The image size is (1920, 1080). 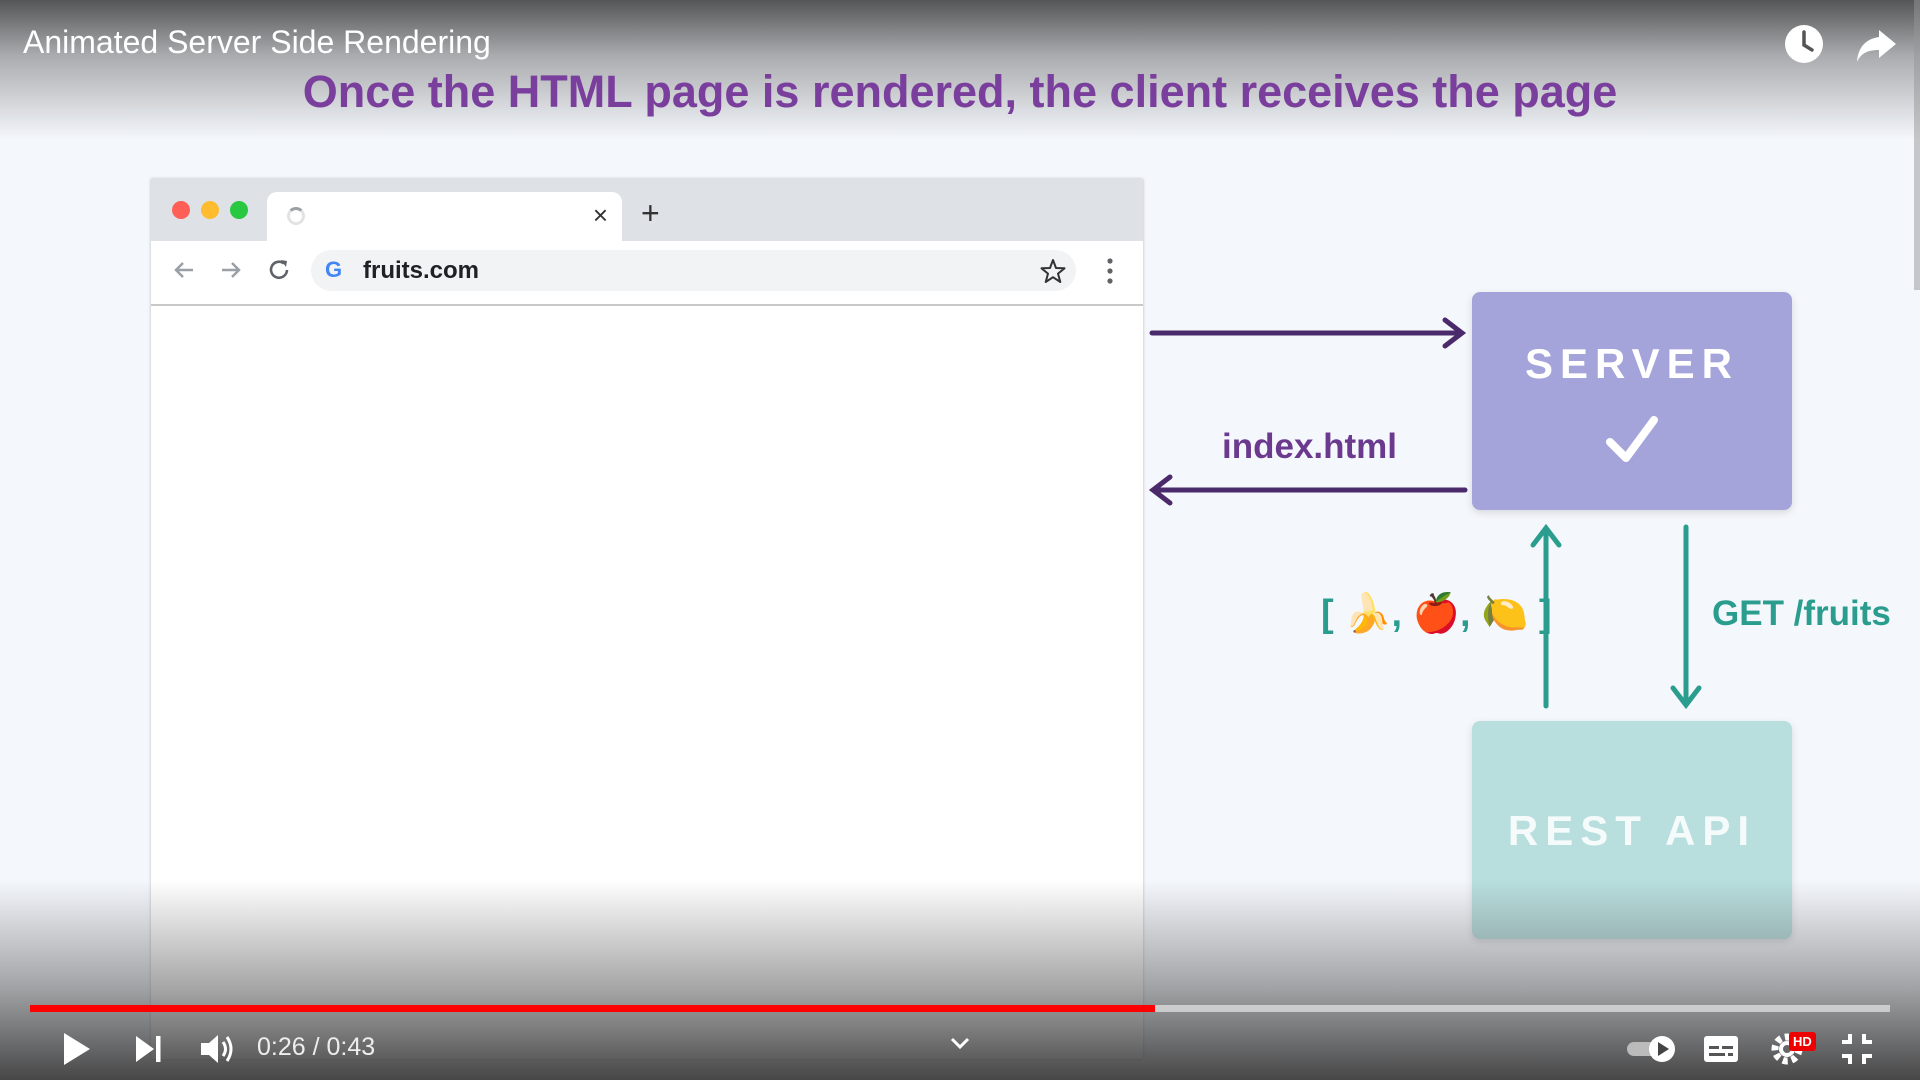 I want to click on exit-fullscreen-icon, so click(x=1857, y=1049).